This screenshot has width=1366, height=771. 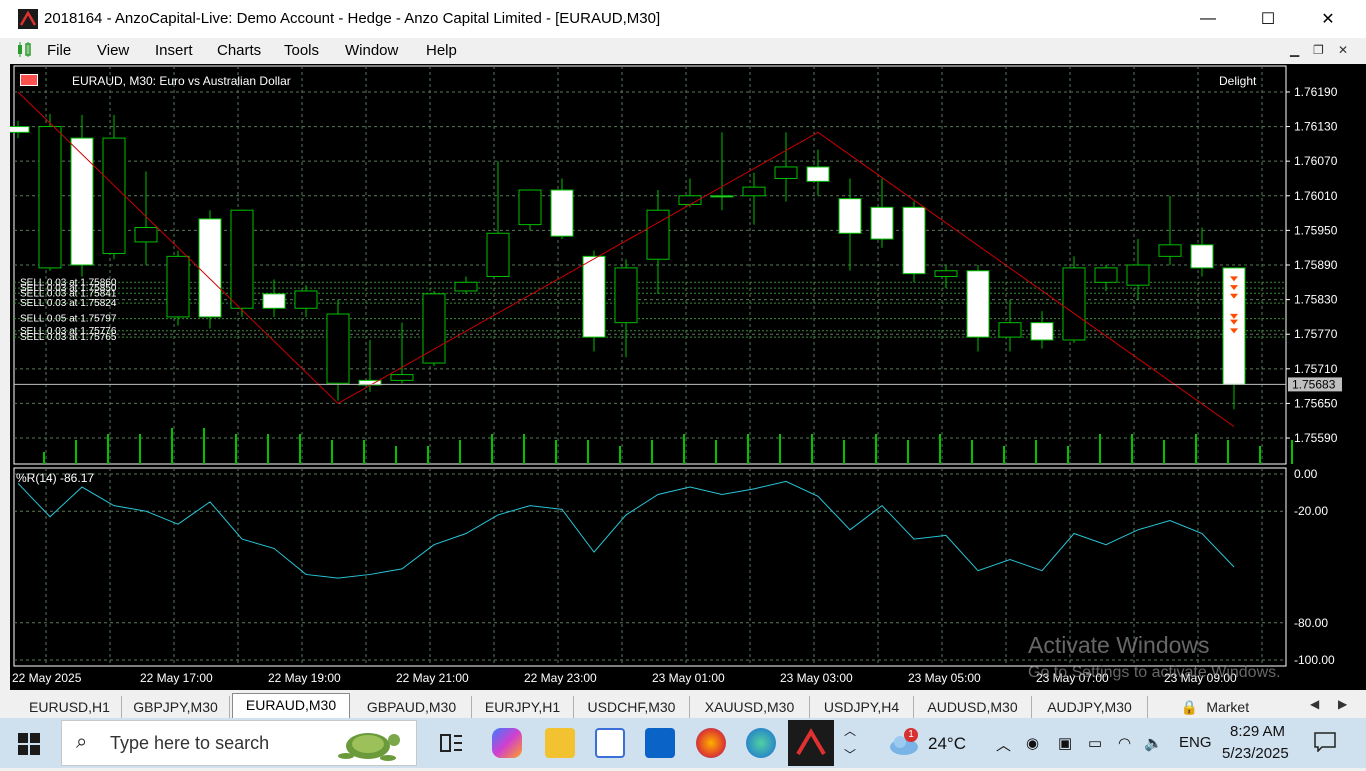 What do you see at coordinates (811, 743) in the screenshot?
I see `metatrader-taskbar-icon` at bounding box center [811, 743].